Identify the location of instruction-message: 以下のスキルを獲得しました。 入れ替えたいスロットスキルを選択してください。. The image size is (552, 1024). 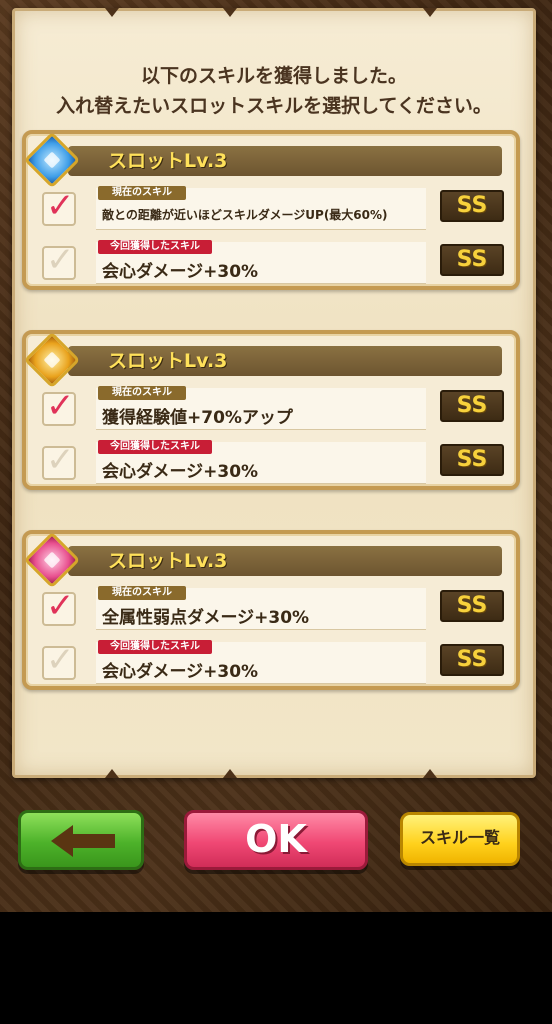
(274, 91).